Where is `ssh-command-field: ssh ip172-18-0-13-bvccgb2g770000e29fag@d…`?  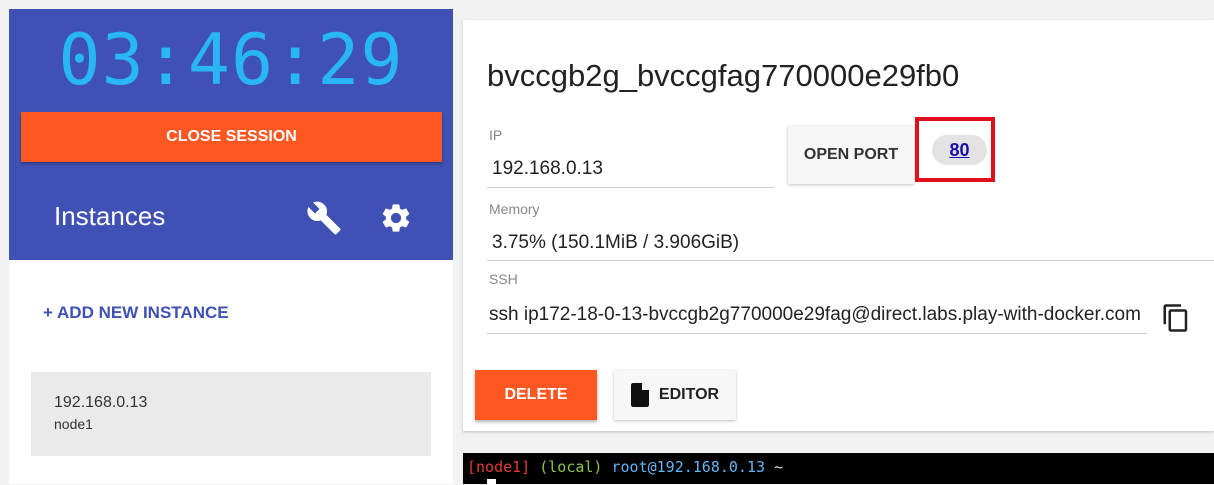
ssh-command-field: ssh ip172-18-0-13-bvccgb2g770000e29fag@d… is located at coordinates (817, 315).